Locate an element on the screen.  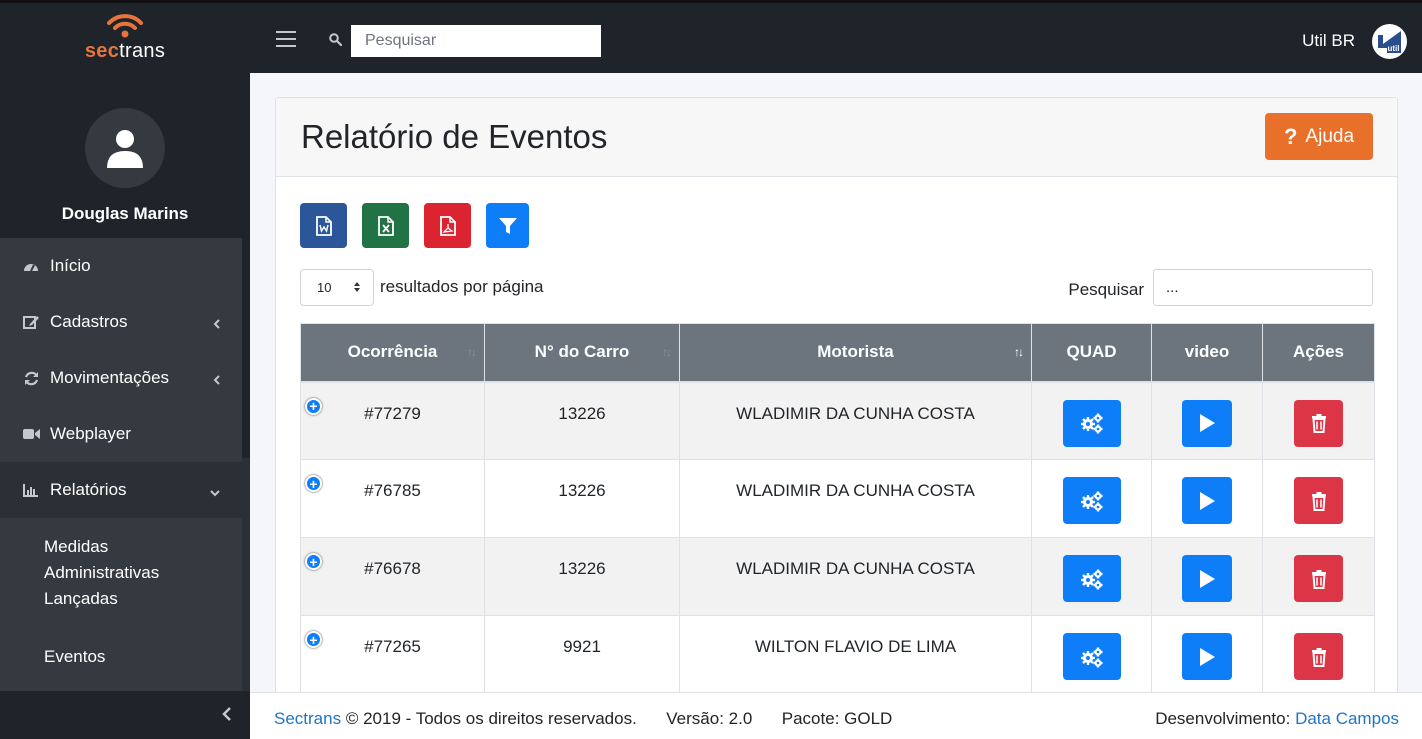
cell-motorista: WILTON FLAVIO DE LIMA is located at coordinates (855, 654).